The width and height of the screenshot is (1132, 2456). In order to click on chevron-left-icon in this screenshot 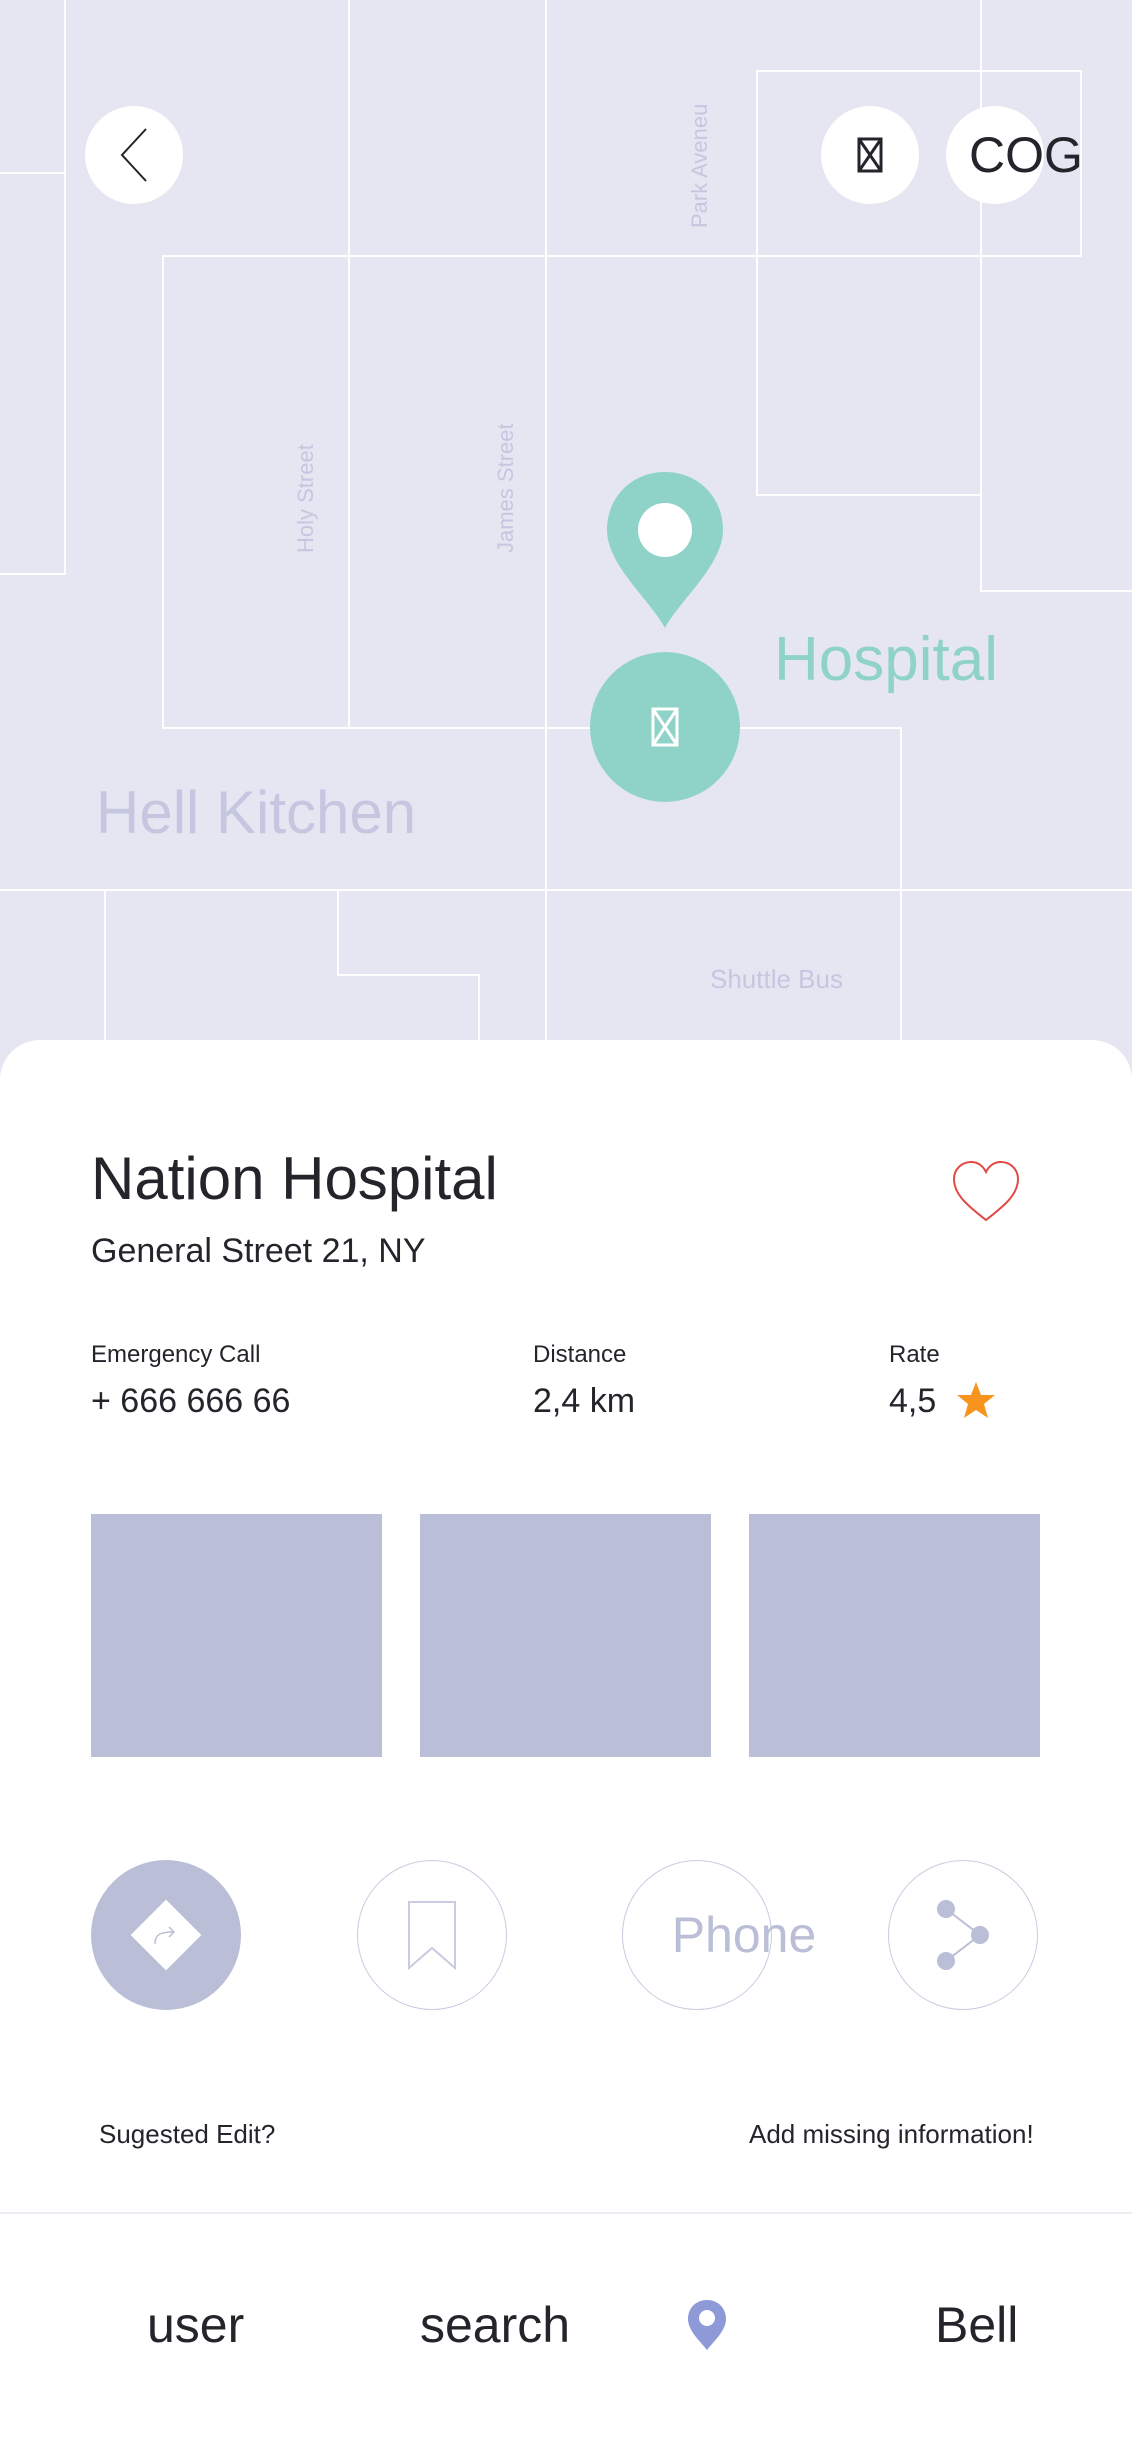, I will do `click(133, 155)`.